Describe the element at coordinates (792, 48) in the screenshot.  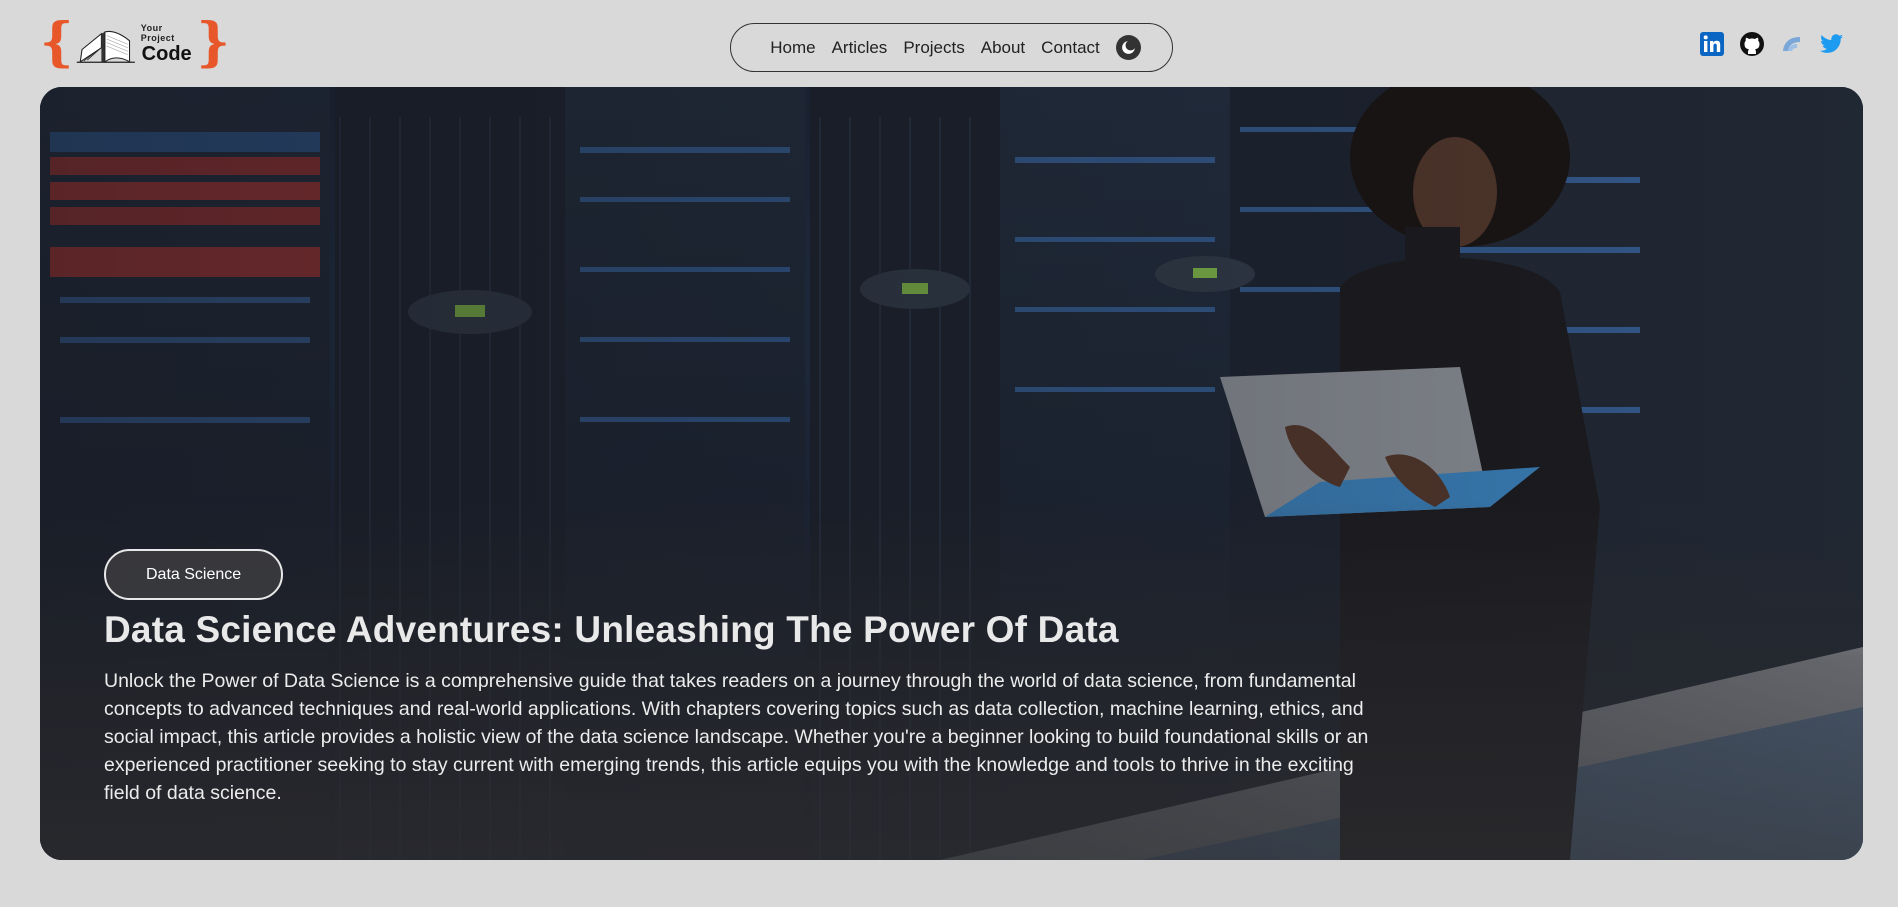
I see `nav-home: Home` at that location.